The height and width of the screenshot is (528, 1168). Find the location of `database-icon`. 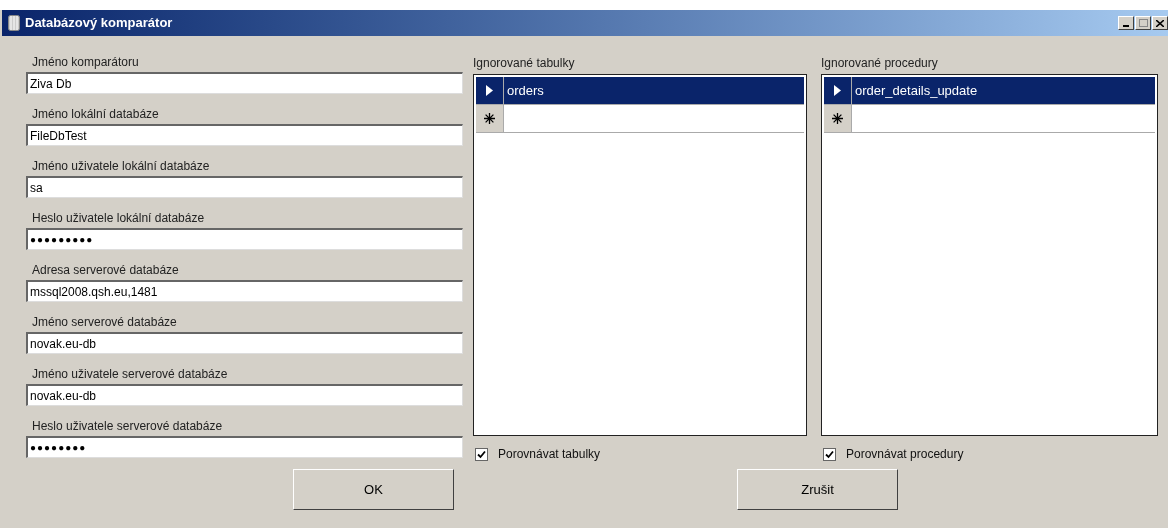

database-icon is located at coordinates (14, 23).